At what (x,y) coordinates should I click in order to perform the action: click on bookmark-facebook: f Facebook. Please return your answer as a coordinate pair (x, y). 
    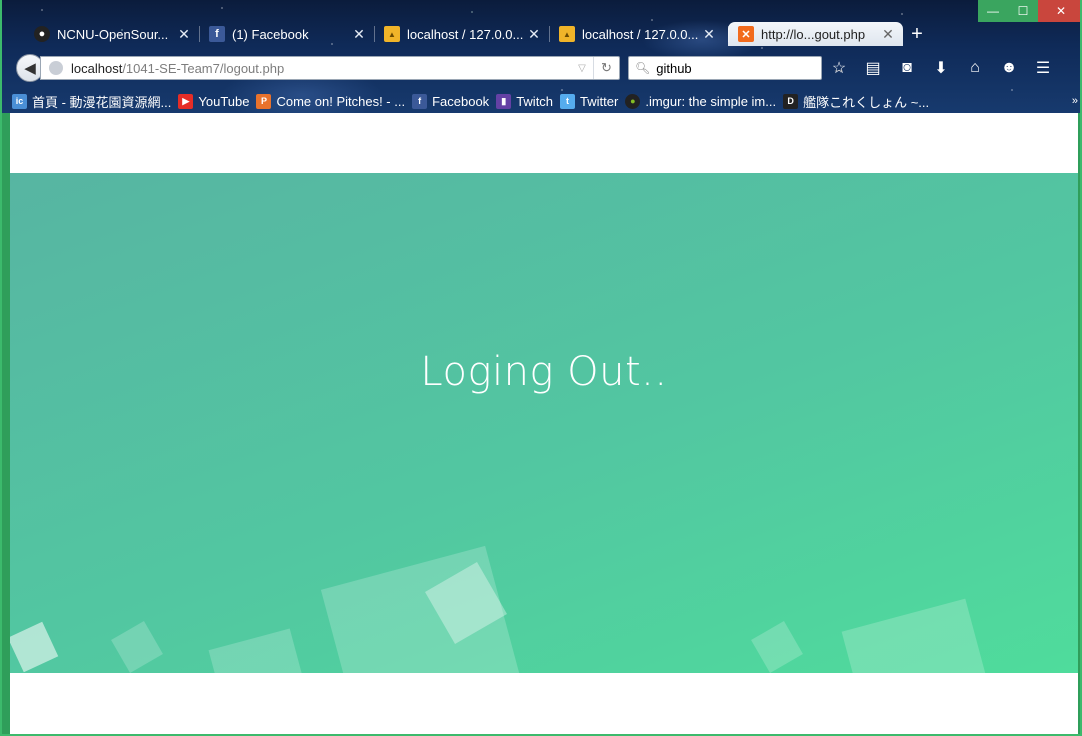
    Looking at the image, I should click on (451, 101).